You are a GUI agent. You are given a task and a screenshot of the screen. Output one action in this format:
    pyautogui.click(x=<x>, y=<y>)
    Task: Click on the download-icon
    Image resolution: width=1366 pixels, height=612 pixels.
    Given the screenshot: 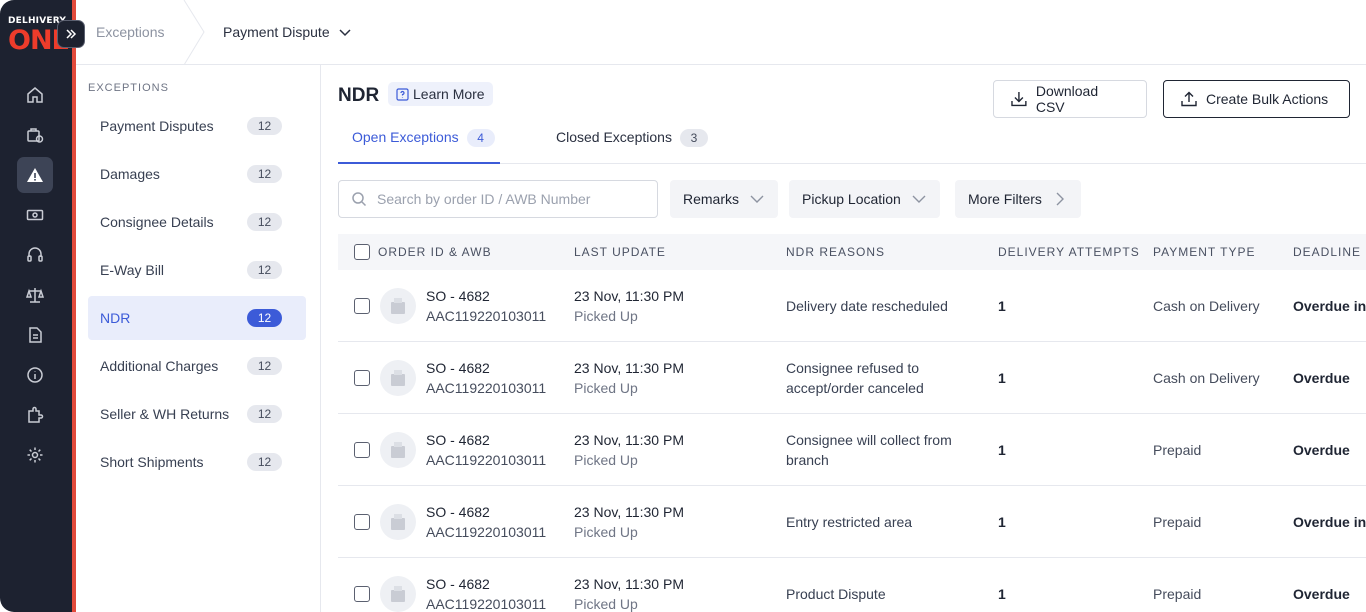 What is the action you would take?
    pyautogui.click(x=1019, y=99)
    